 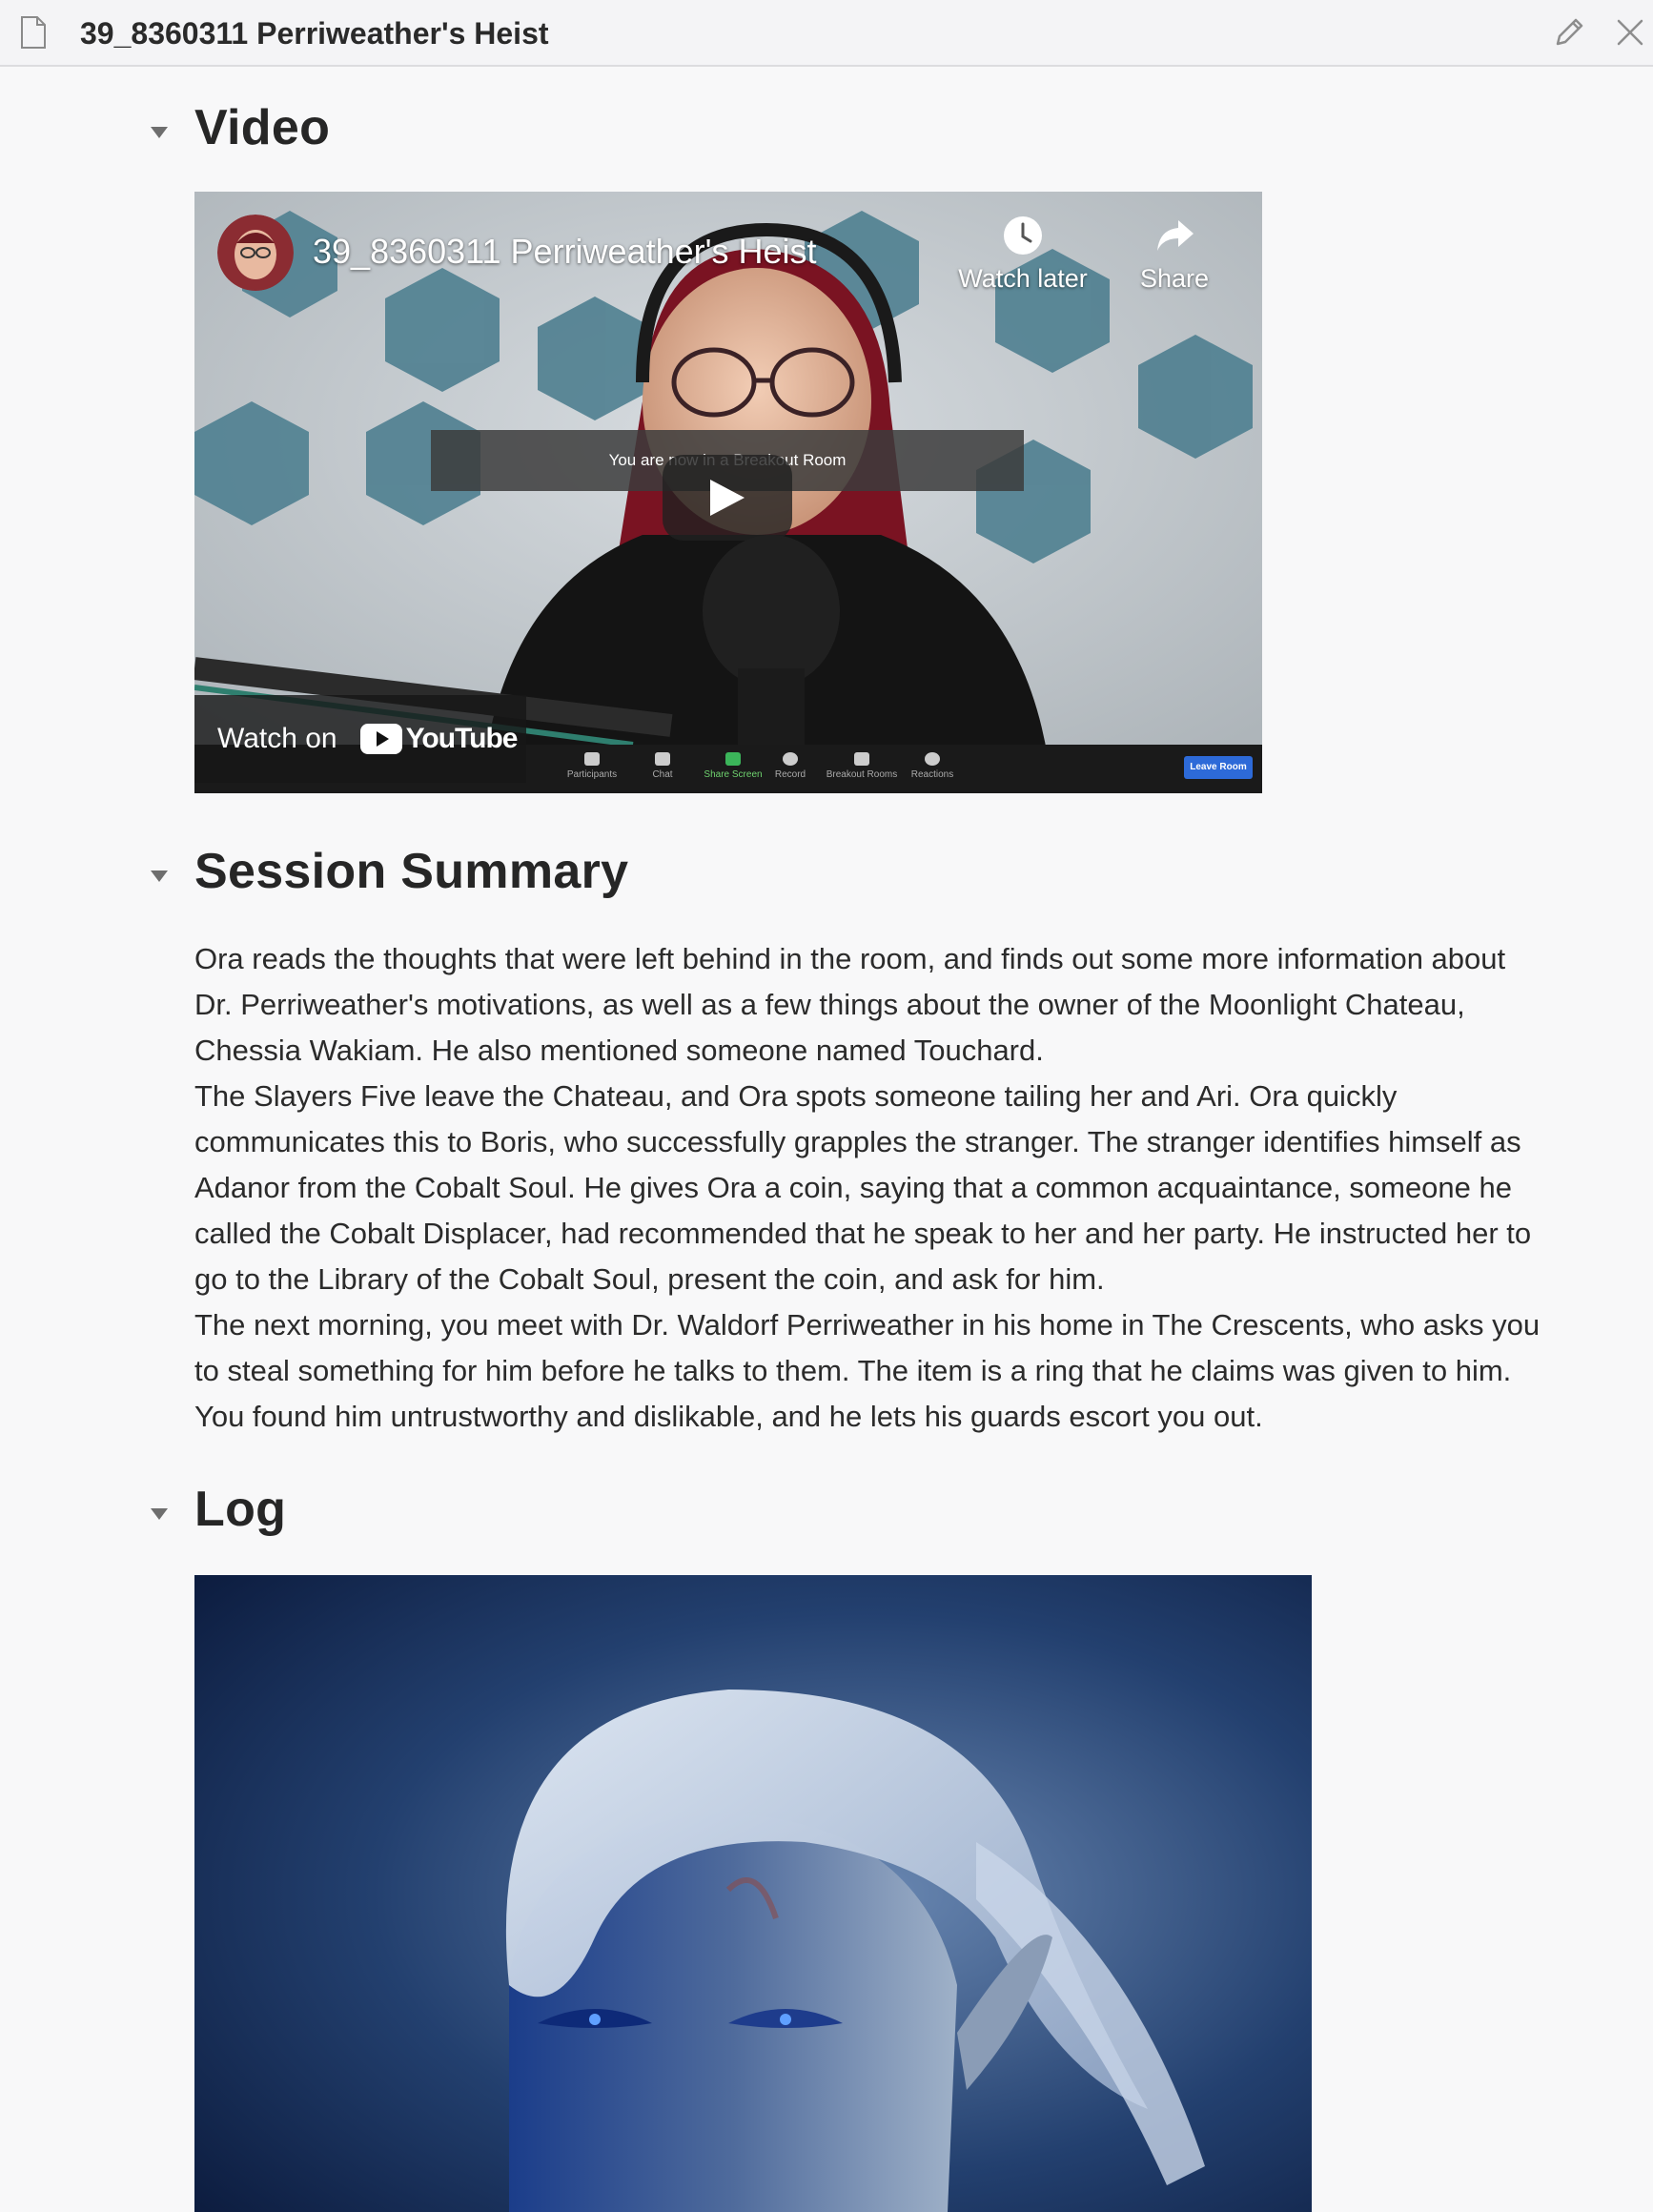 I want to click on watch-on-label: Watch on, so click(x=277, y=738).